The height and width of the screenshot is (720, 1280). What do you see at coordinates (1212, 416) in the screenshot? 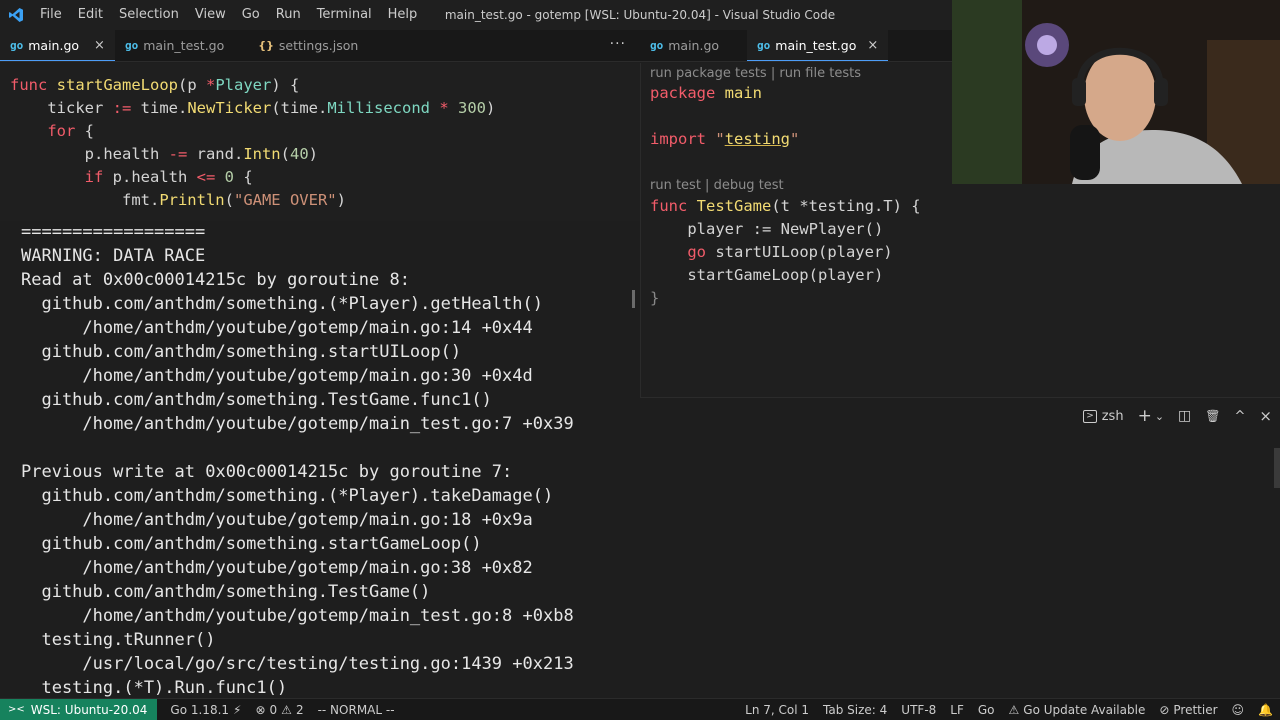
I see `trash-icon: 🗑` at bounding box center [1212, 416].